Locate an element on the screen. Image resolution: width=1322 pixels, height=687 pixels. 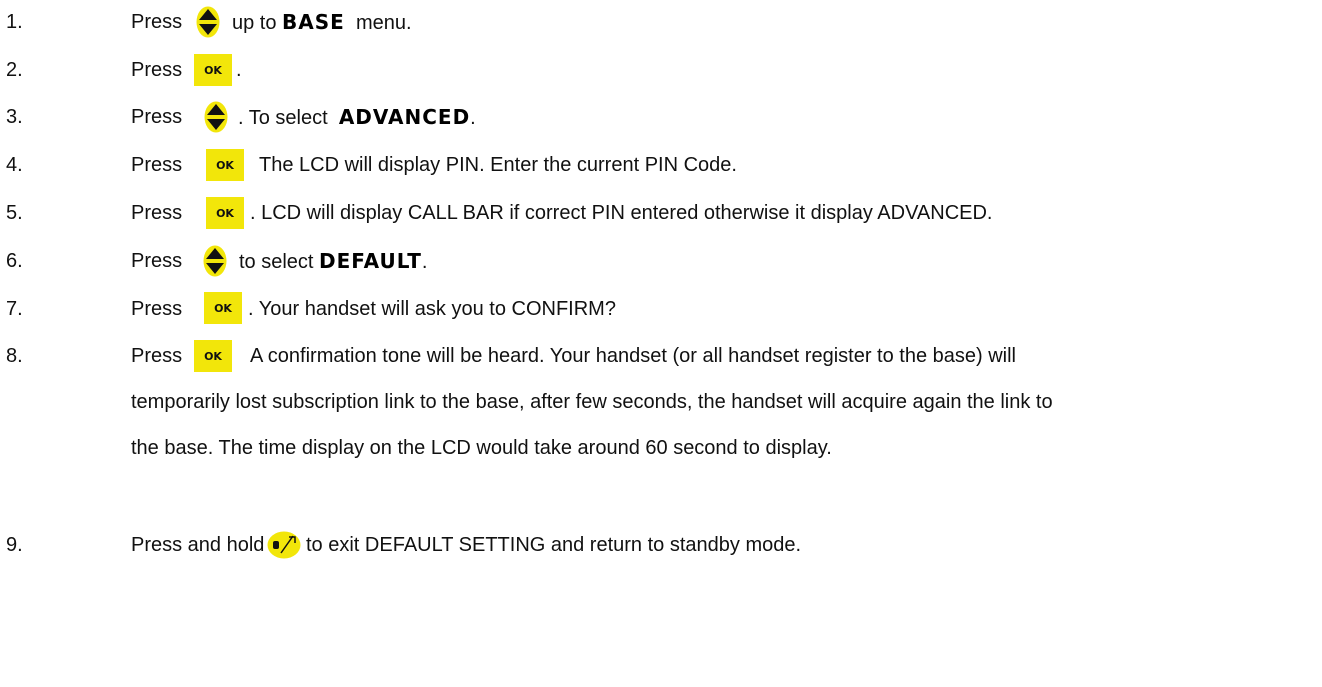
step-number: 8. is located at coordinates (14, 356).